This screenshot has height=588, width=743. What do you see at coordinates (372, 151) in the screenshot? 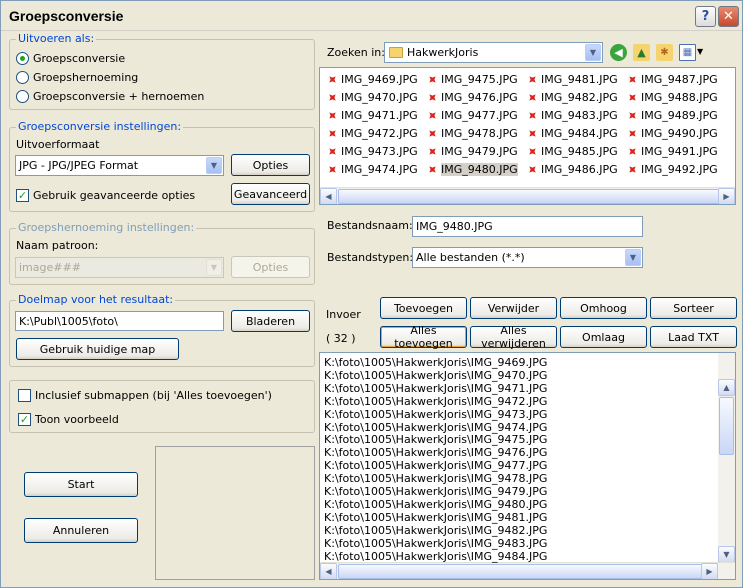
I see `file-item: IMG_9473.JPG` at bounding box center [372, 151].